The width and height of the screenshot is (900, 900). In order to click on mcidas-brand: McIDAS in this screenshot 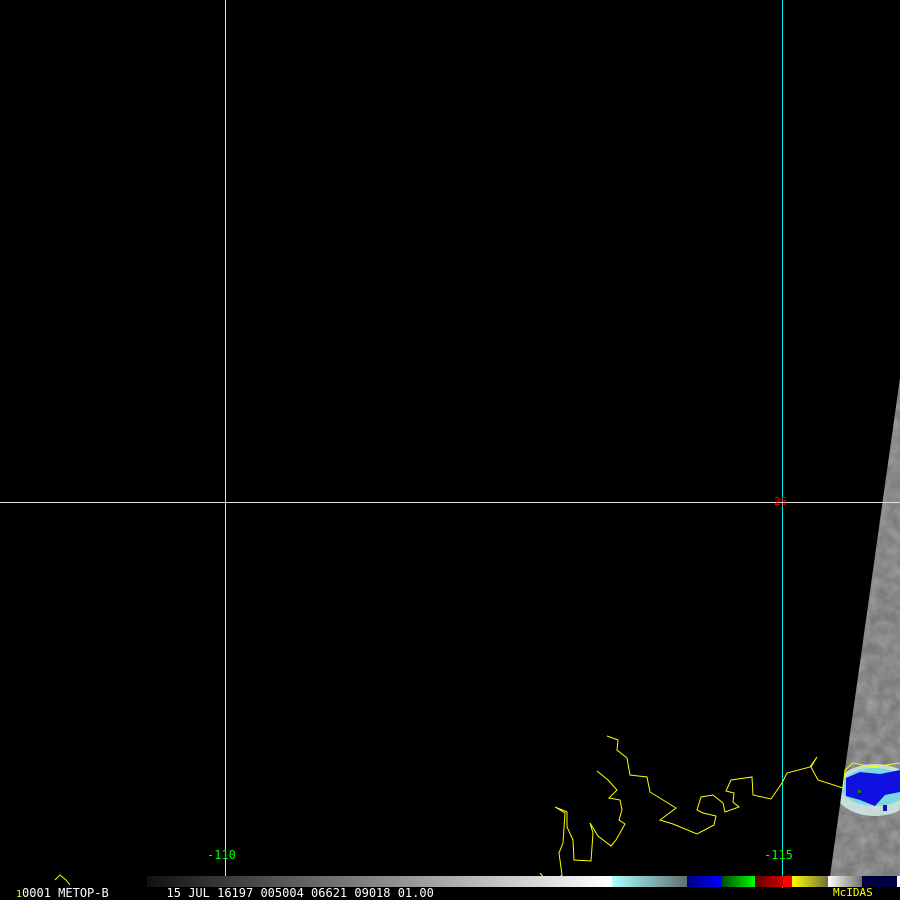, I will do `click(853, 892)`.